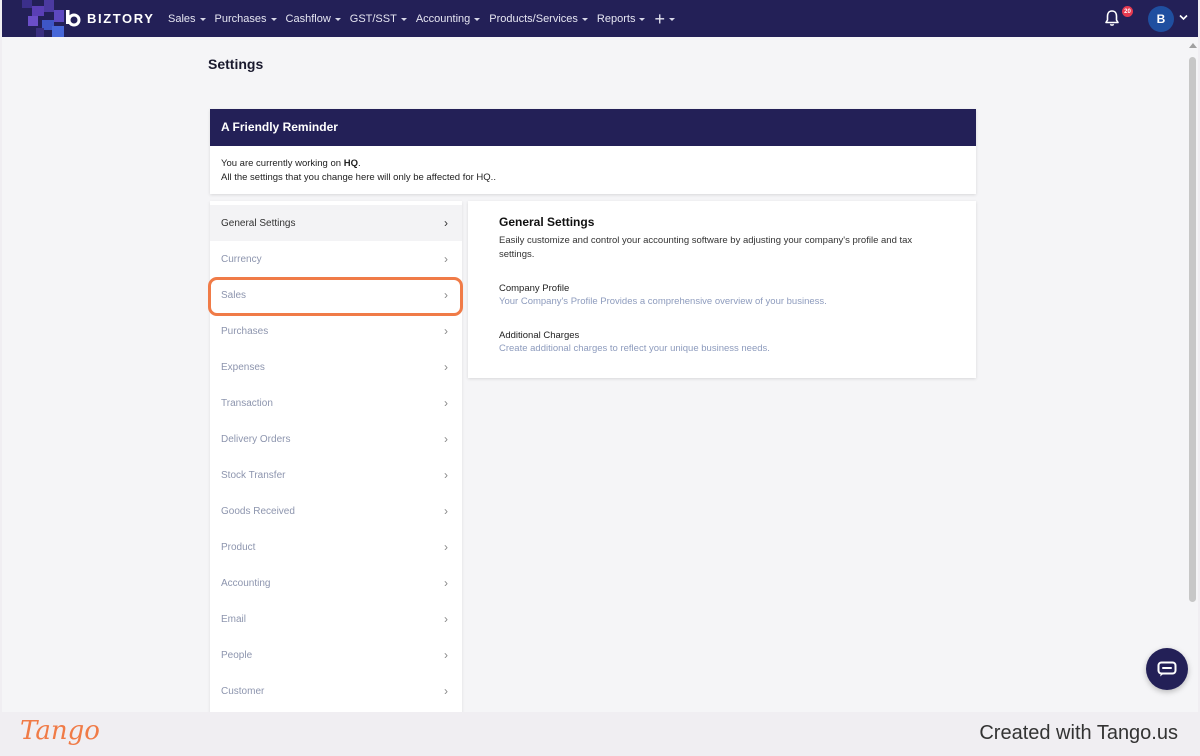 The image size is (1200, 756). I want to click on menu-sales-label: Sales, so click(182, 18).